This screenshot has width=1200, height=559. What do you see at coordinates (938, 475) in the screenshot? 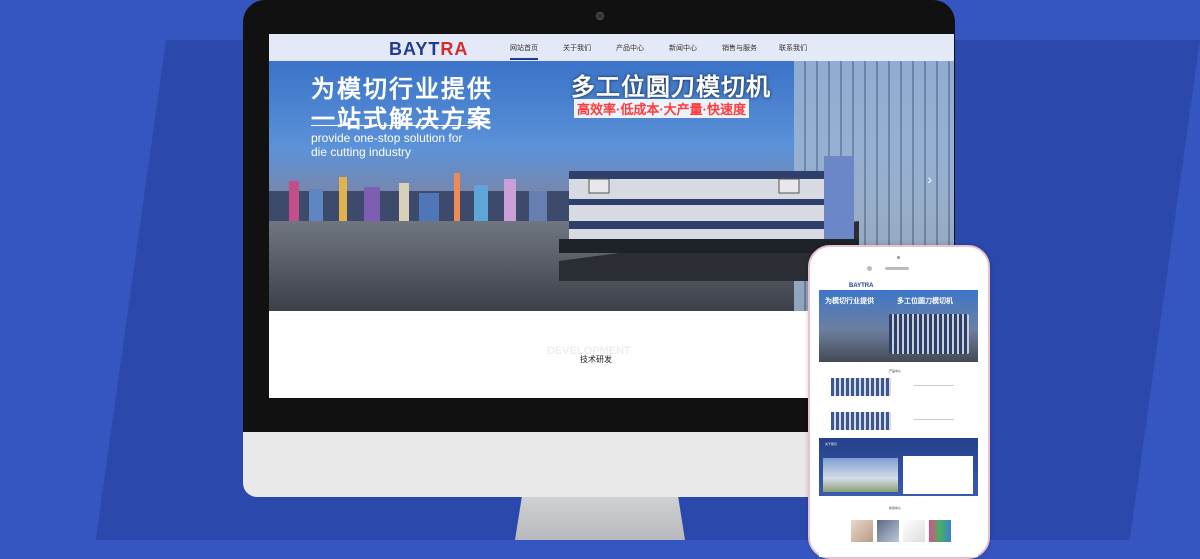
I see `mobile-about-card` at bounding box center [938, 475].